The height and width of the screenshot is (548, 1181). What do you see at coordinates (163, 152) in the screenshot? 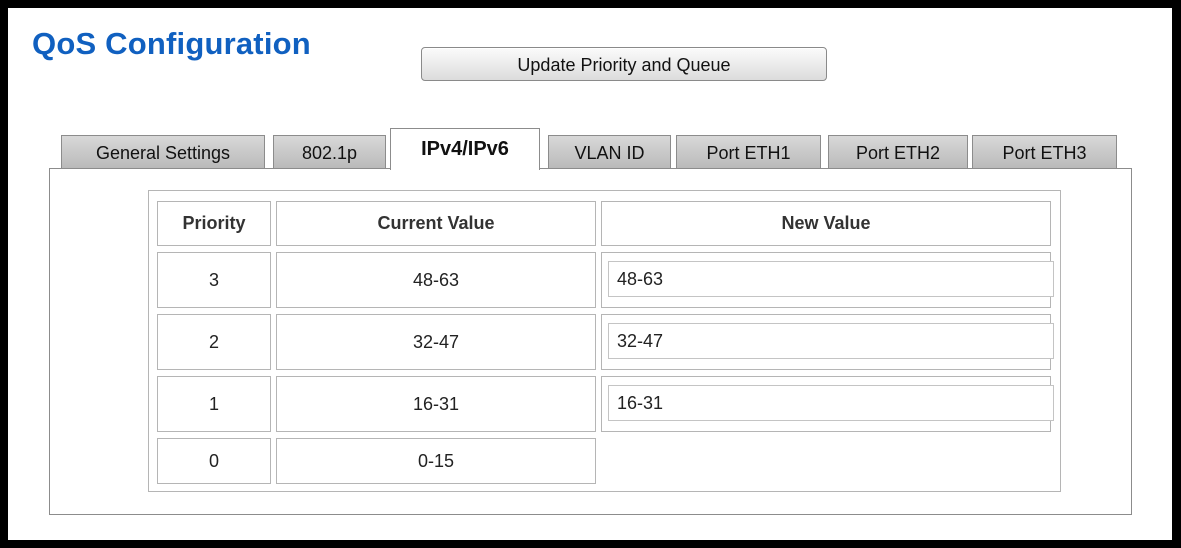
I see `tab-general-settings: General Settings` at bounding box center [163, 152].